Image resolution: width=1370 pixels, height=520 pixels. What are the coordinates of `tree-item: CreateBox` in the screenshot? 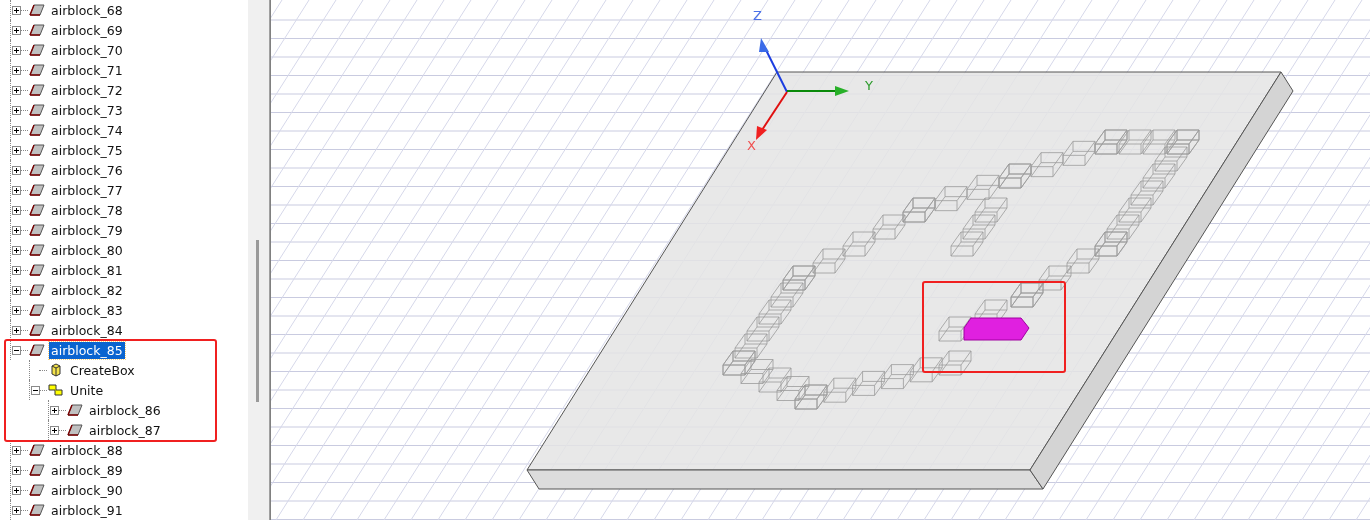 It's located at (102, 370).